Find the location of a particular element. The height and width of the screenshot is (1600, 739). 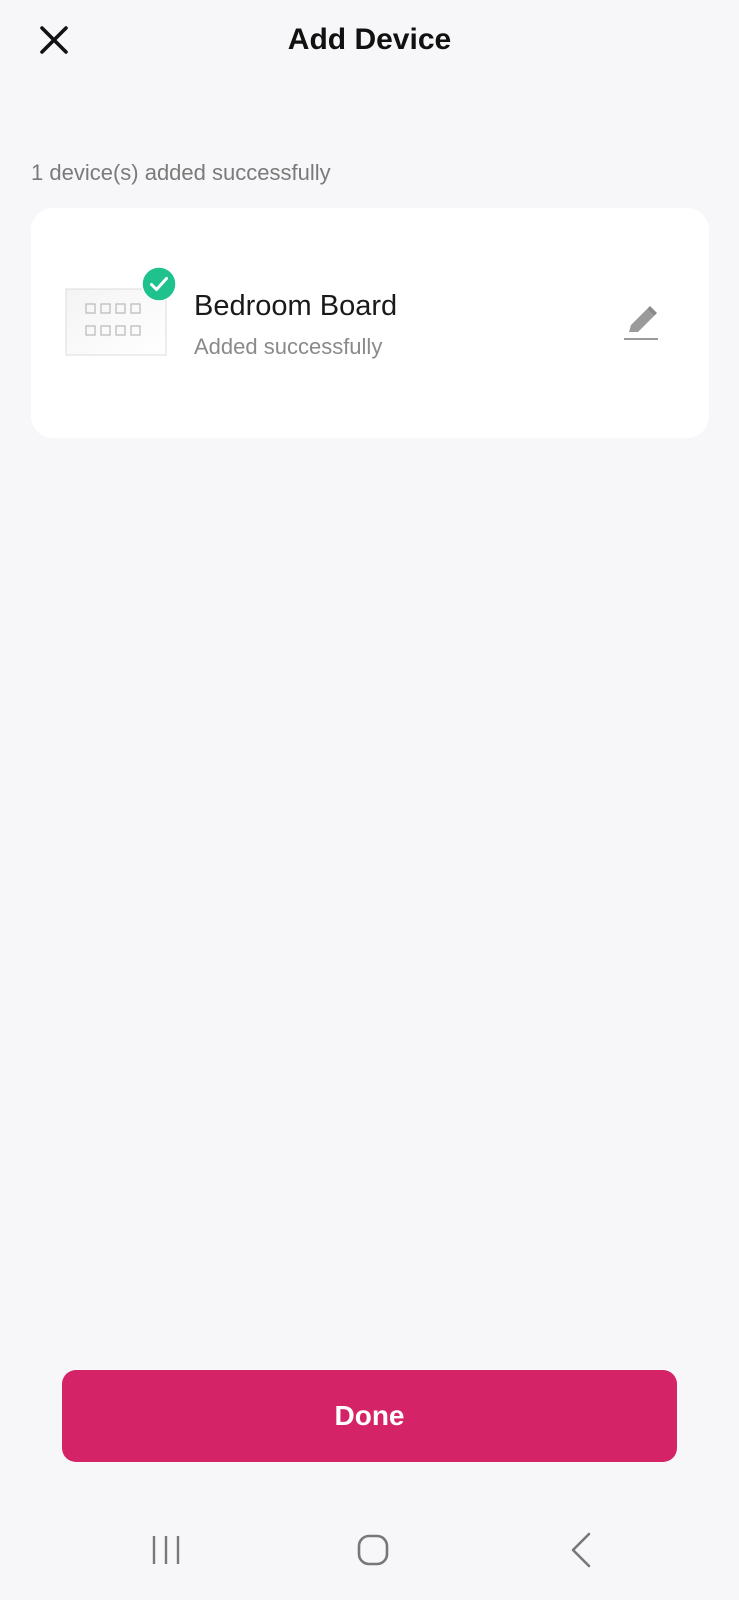

pencil-icon is located at coordinates (641, 323).